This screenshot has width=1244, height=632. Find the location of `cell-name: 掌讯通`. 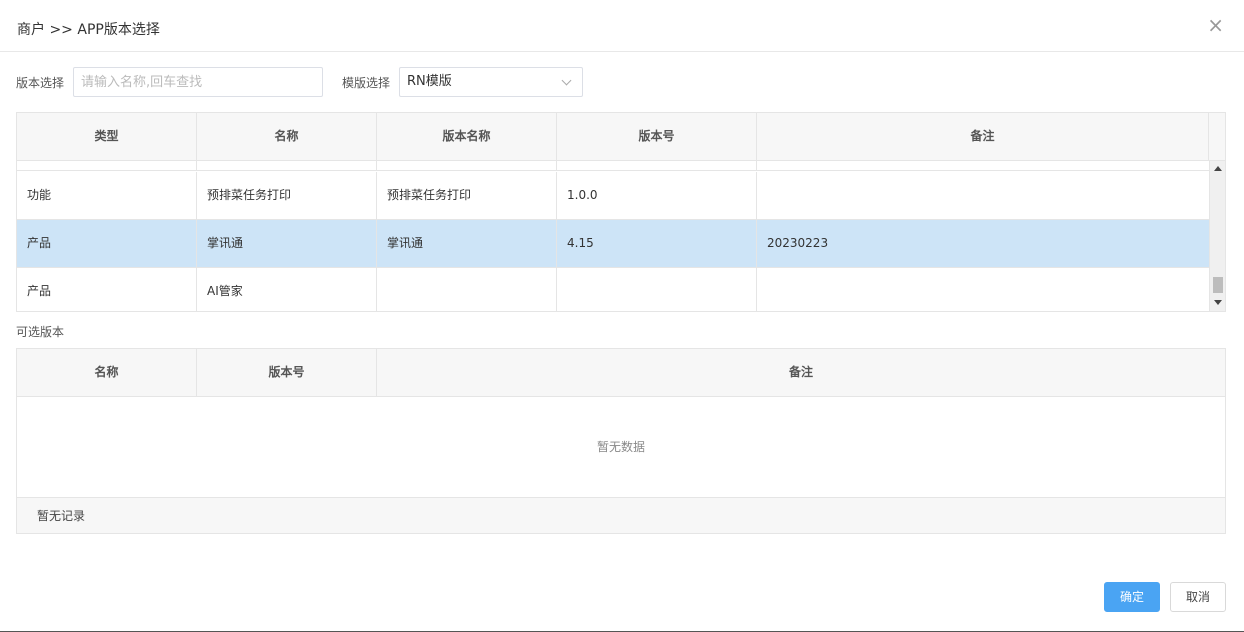

cell-name: 掌讯通 is located at coordinates (287, 243).